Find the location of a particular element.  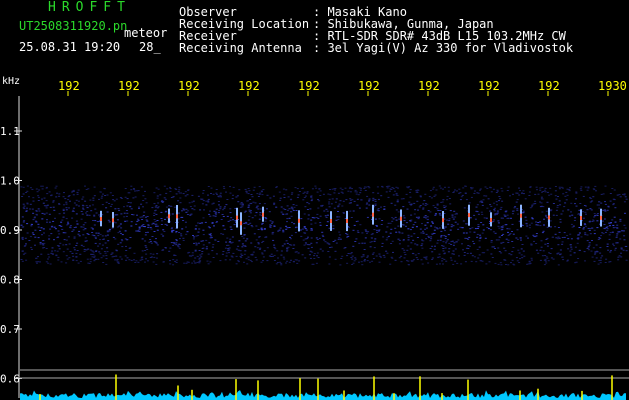

y-axis-label: kHz is located at coordinates (11, 81).